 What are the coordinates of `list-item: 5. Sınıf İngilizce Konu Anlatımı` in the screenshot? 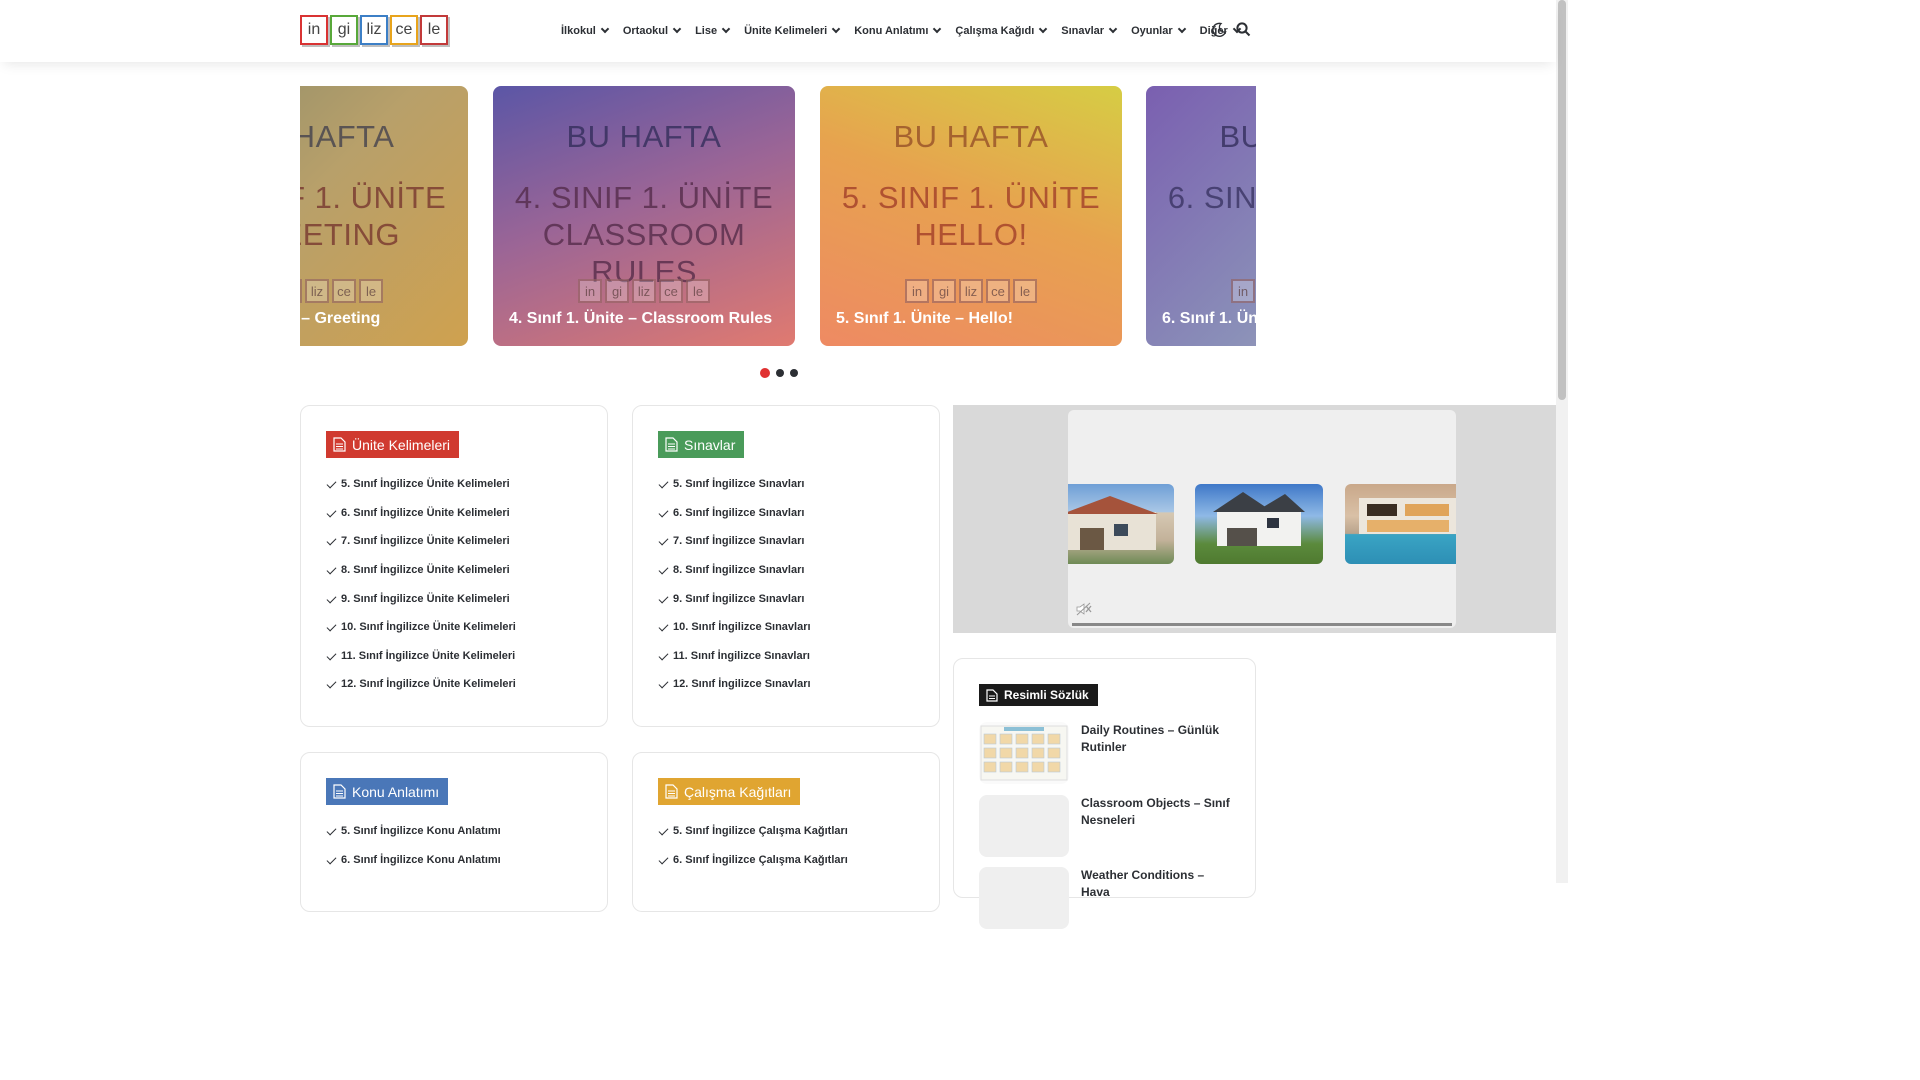 It's located at (413, 831).